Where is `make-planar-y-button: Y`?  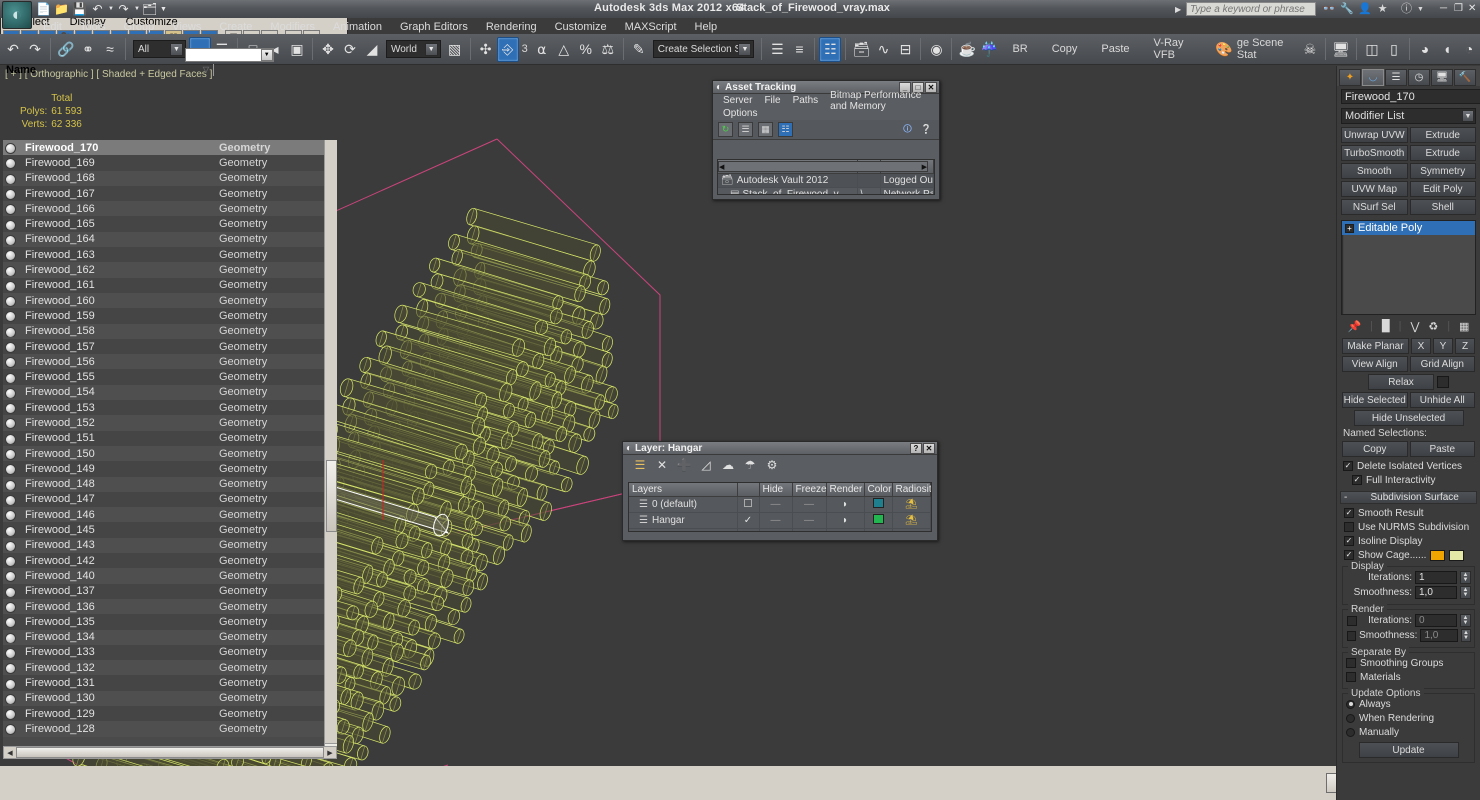
make-planar-y-button: Y is located at coordinates (1443, 346).